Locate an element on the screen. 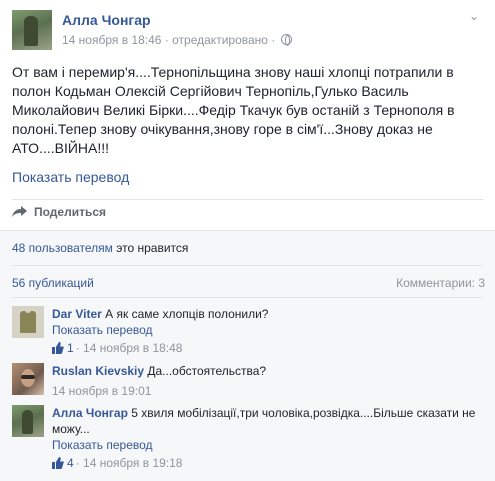 This screenshot has width=495, height=481. comment-timestamp: 14 ноября в 19:01 is located at coordinates (101, 391).